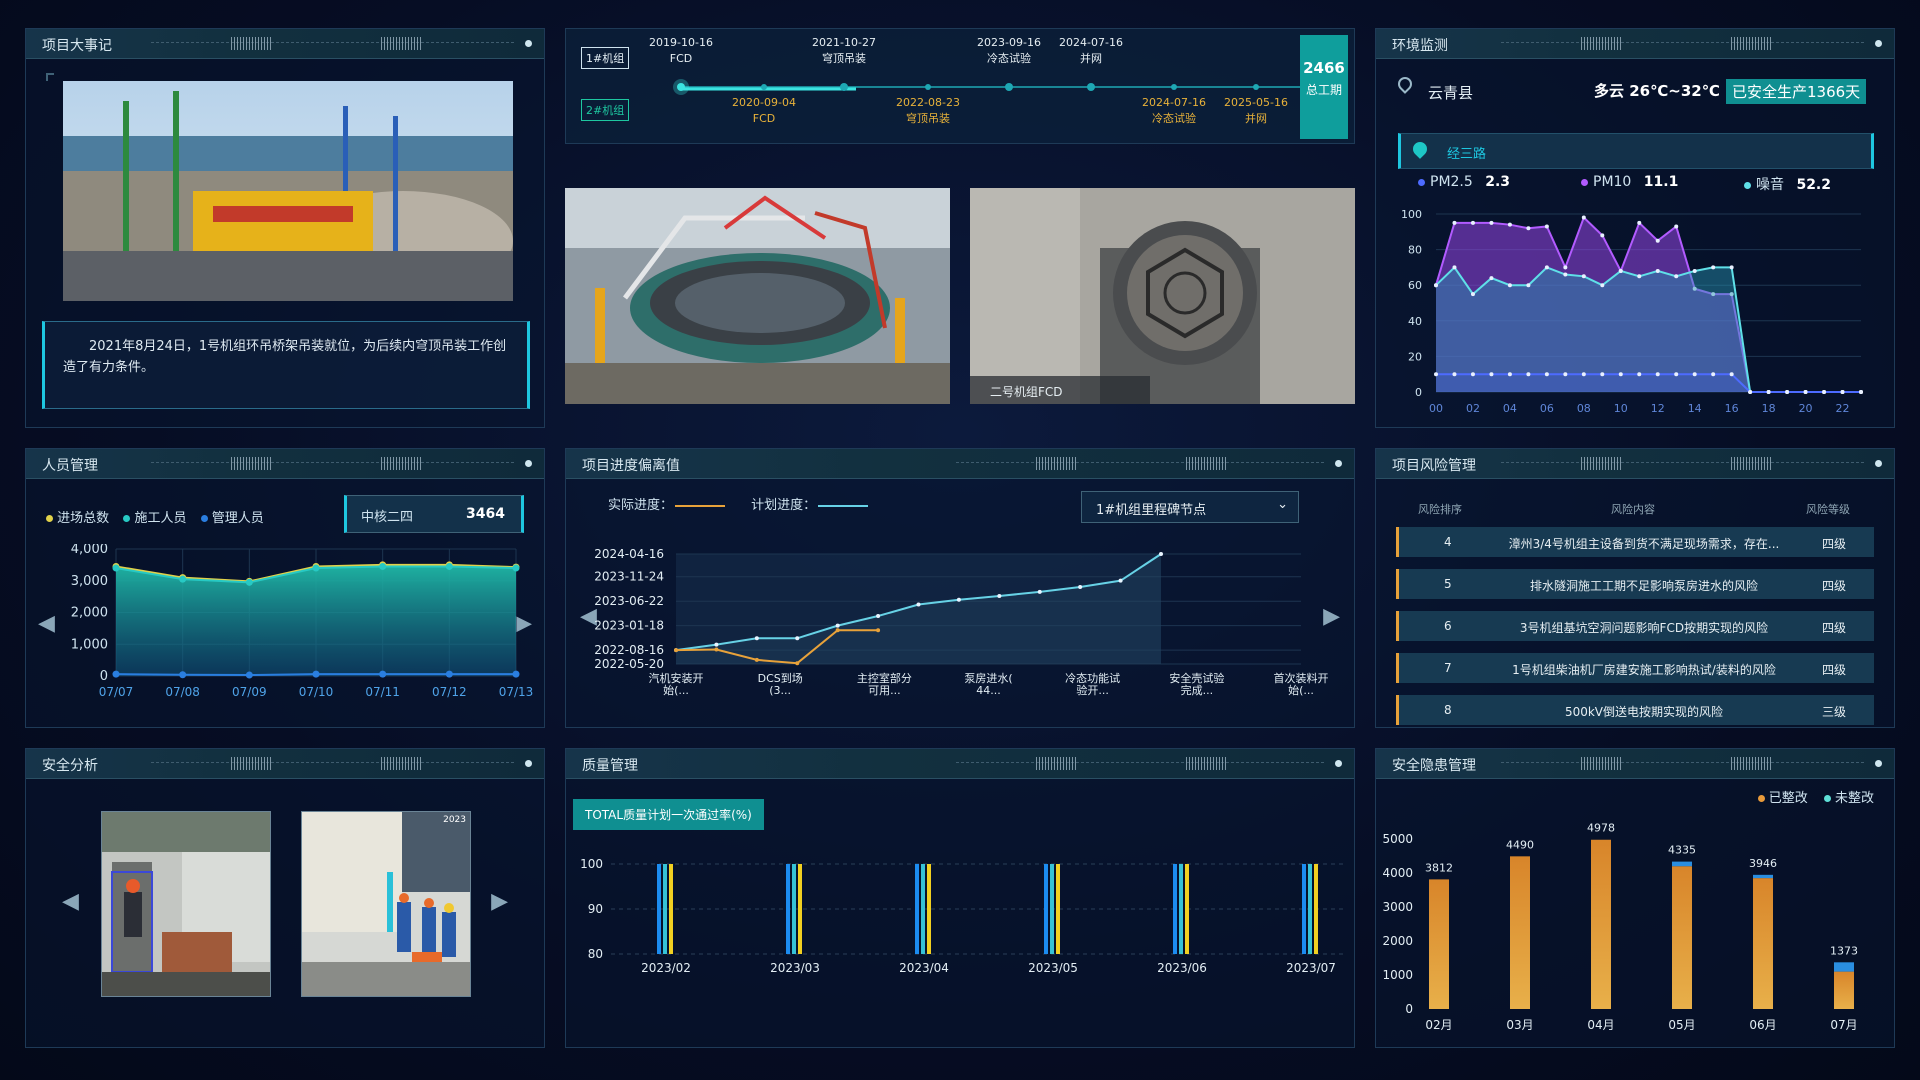 This screenshot has height=1080, width=1920. I want to click on y-tick-label: 2024-04-16, so click(629, 554).